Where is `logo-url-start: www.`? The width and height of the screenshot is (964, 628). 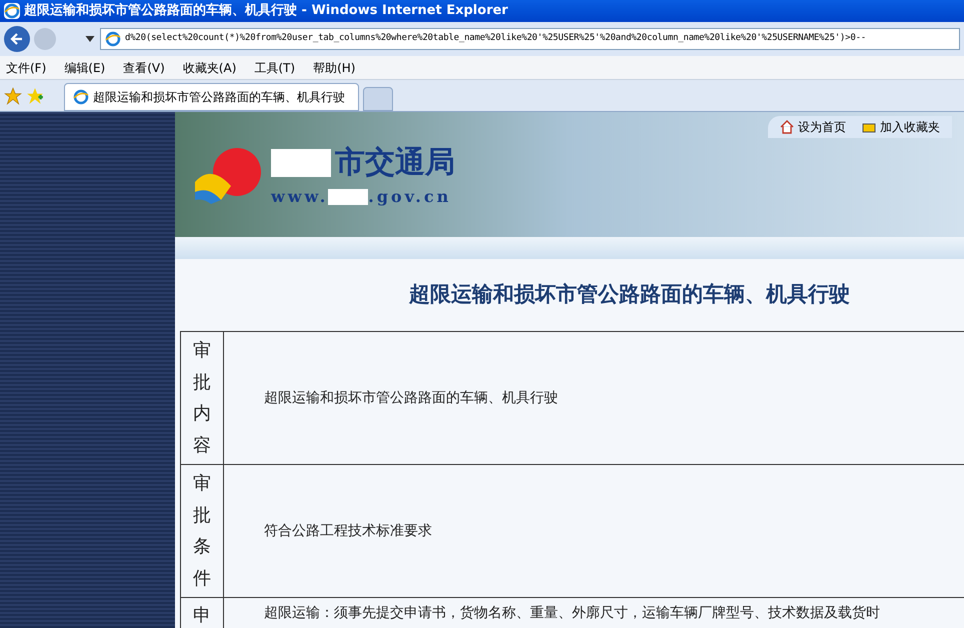
logo-url-start: www. is located at coordinates (299, 197).